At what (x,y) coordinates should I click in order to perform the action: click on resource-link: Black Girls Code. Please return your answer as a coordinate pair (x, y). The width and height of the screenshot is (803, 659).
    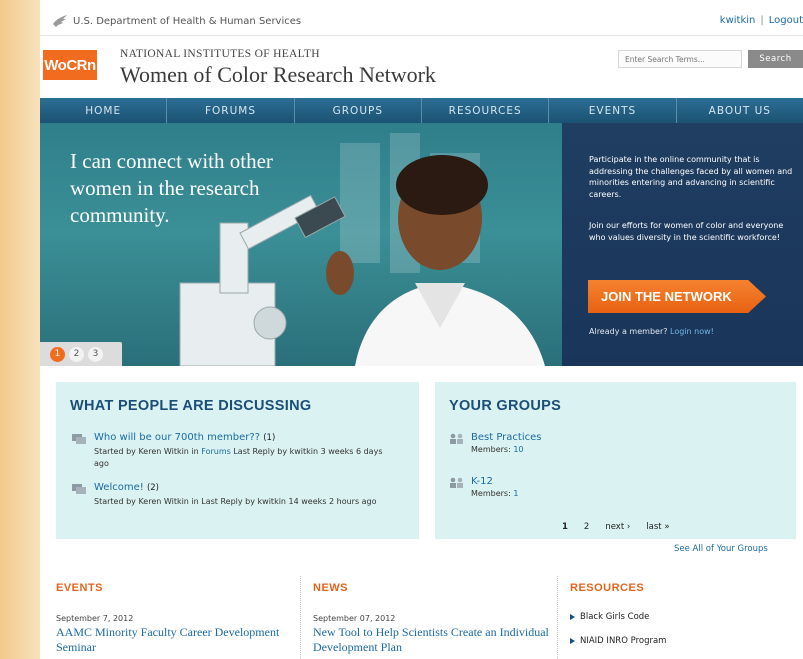
    Looking at the image, I should click on (609, 617).